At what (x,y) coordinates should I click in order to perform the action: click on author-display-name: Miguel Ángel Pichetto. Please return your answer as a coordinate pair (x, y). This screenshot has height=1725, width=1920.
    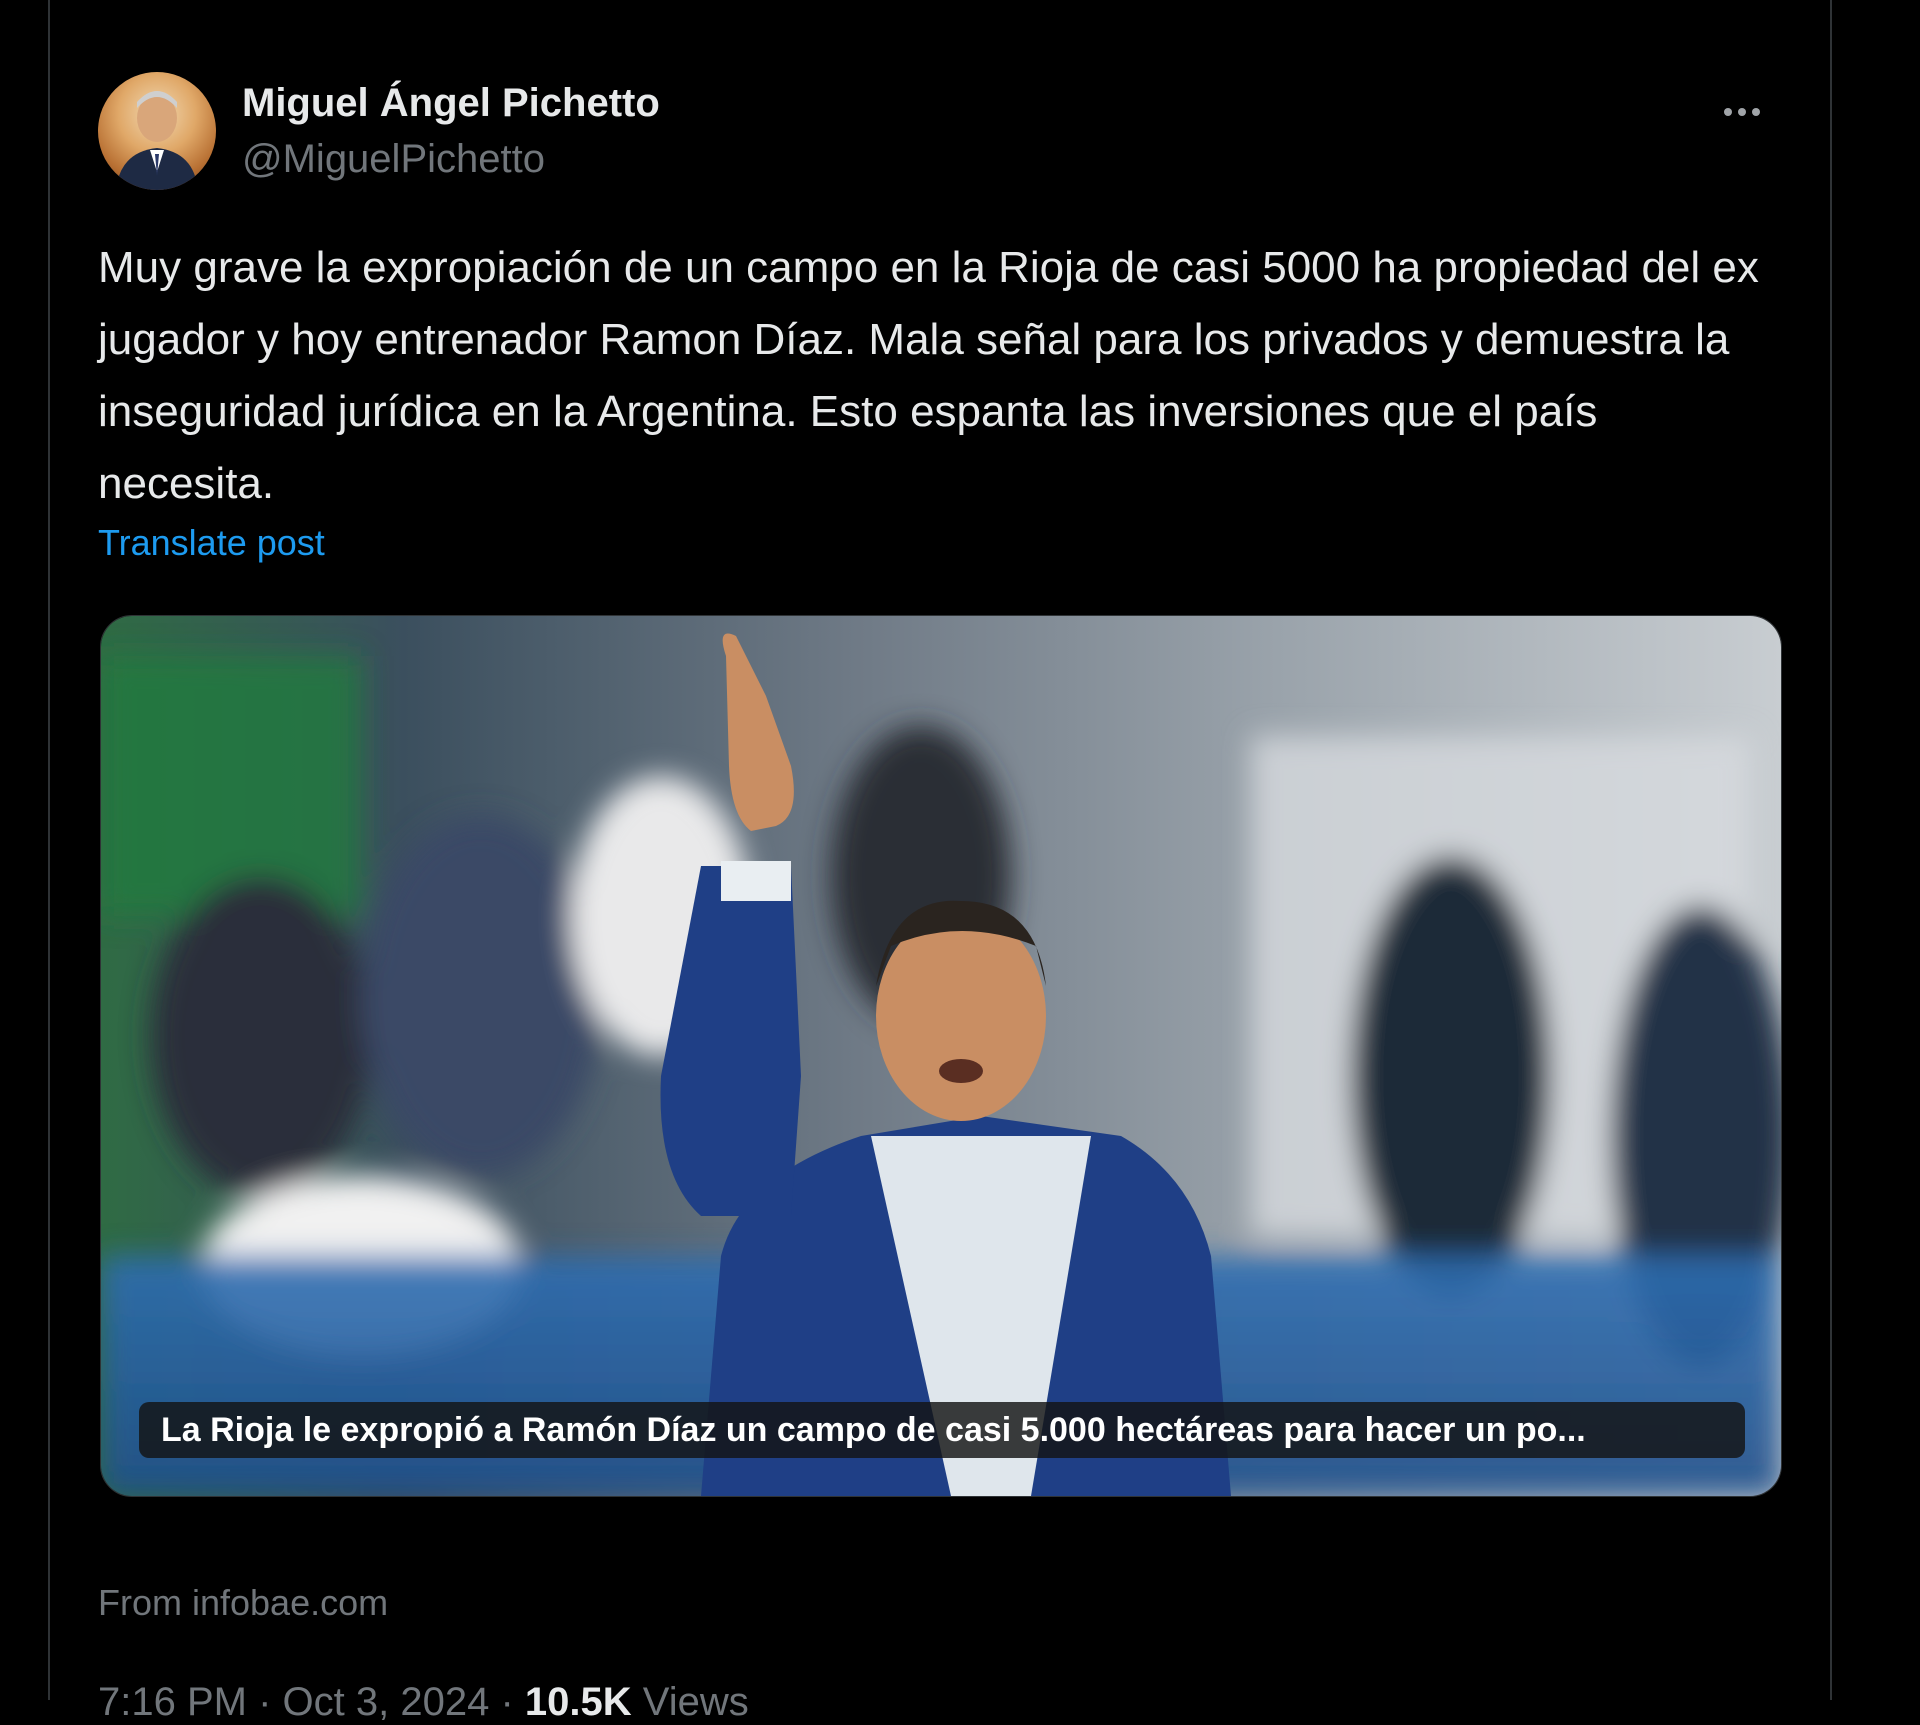
    Looking at the image, I should click on (451, 103).